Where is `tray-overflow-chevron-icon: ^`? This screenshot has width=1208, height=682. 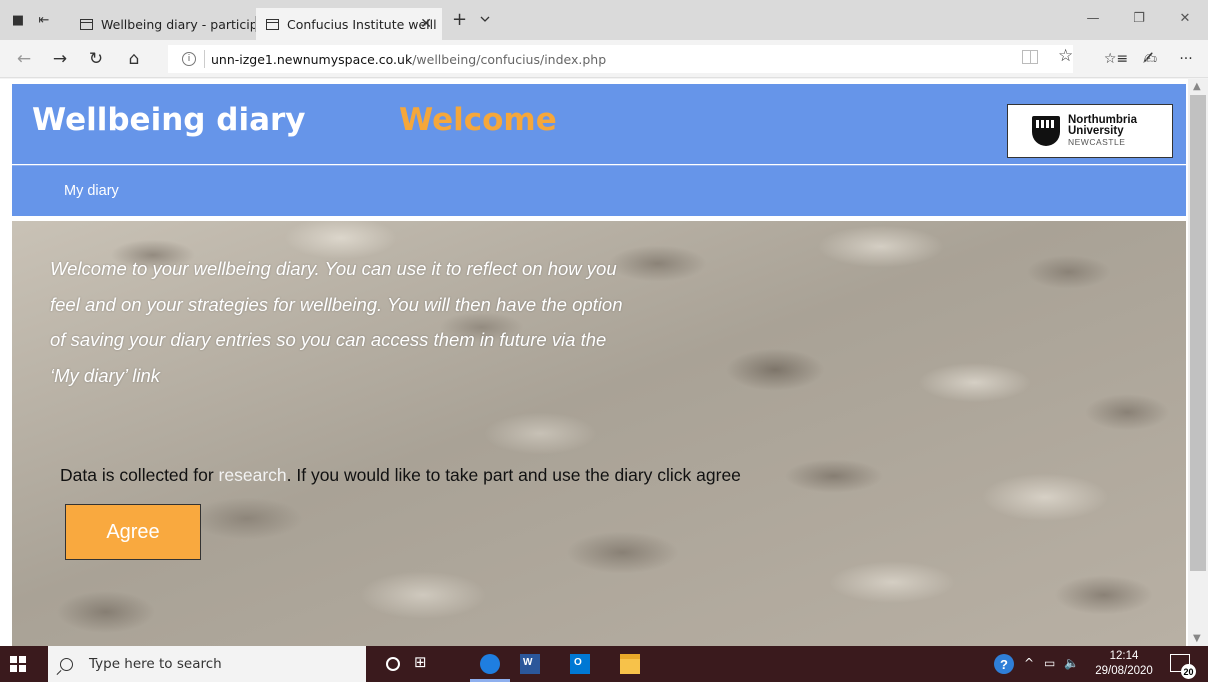
tray-overflow-chevron-icon: ^ is located at coordinates (1029, 663).